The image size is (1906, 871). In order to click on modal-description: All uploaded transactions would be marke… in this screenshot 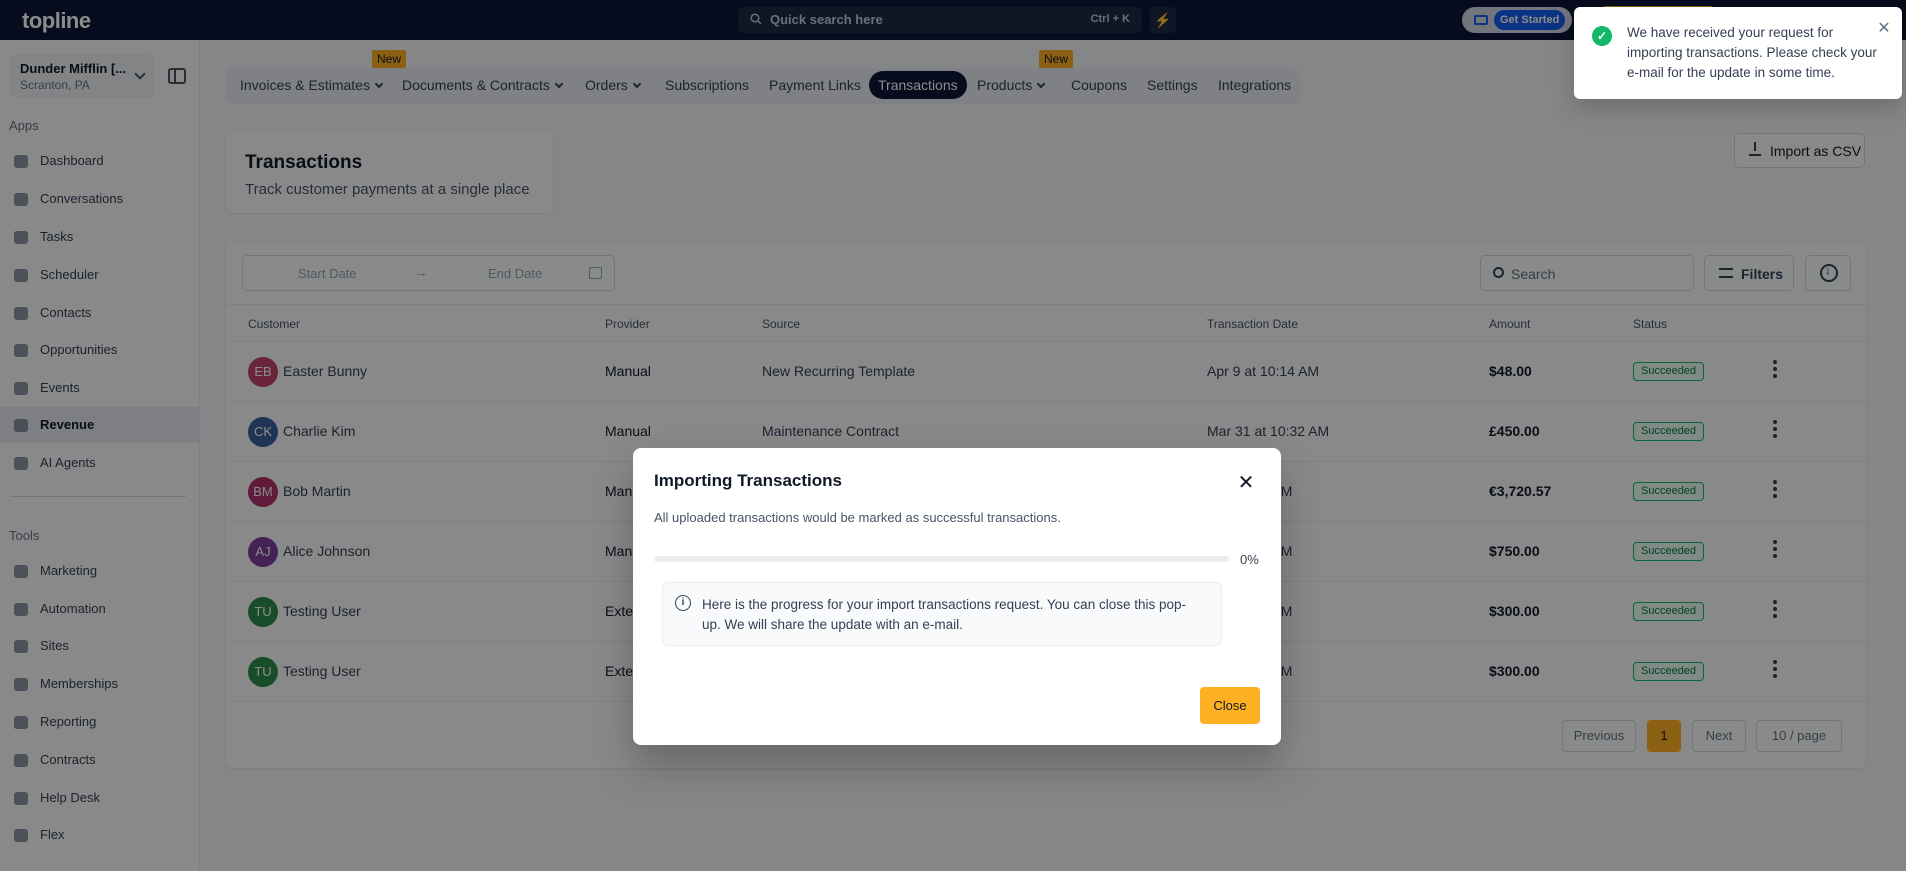, I will do `click(857, 517)`.